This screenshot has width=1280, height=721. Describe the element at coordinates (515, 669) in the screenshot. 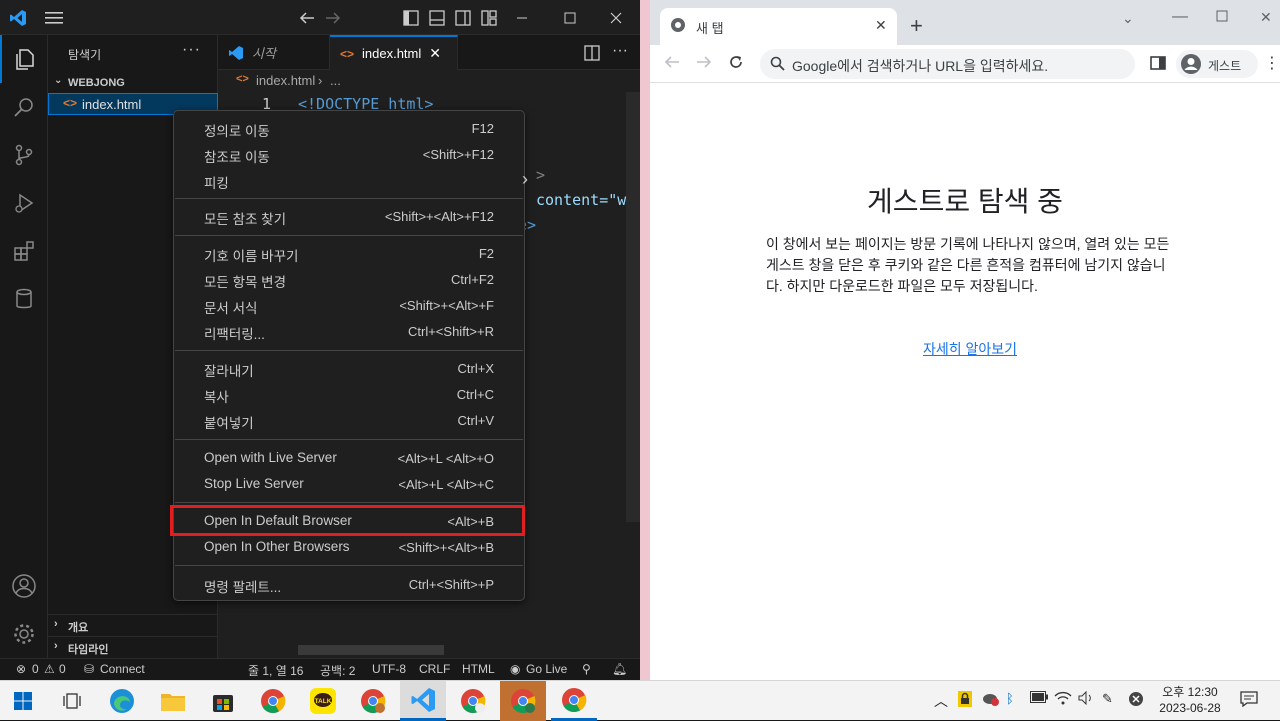

I see `broadcast-icon: ◉` at that location.